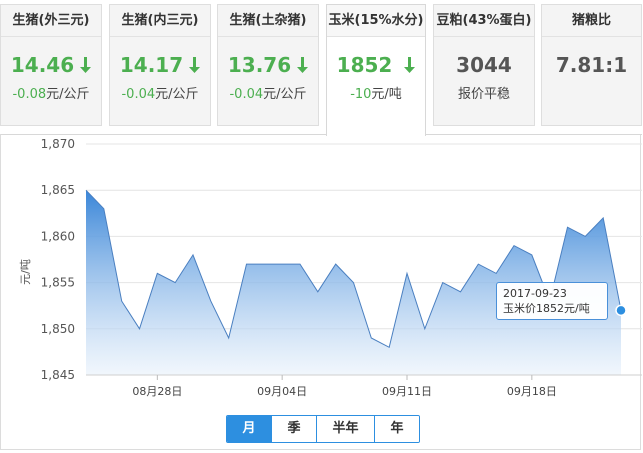 The image size is (643, 453). I want to click on card-pig-outer: 生猪(外三元) 14.46 -0.08元/公斤, so click(51, 65).